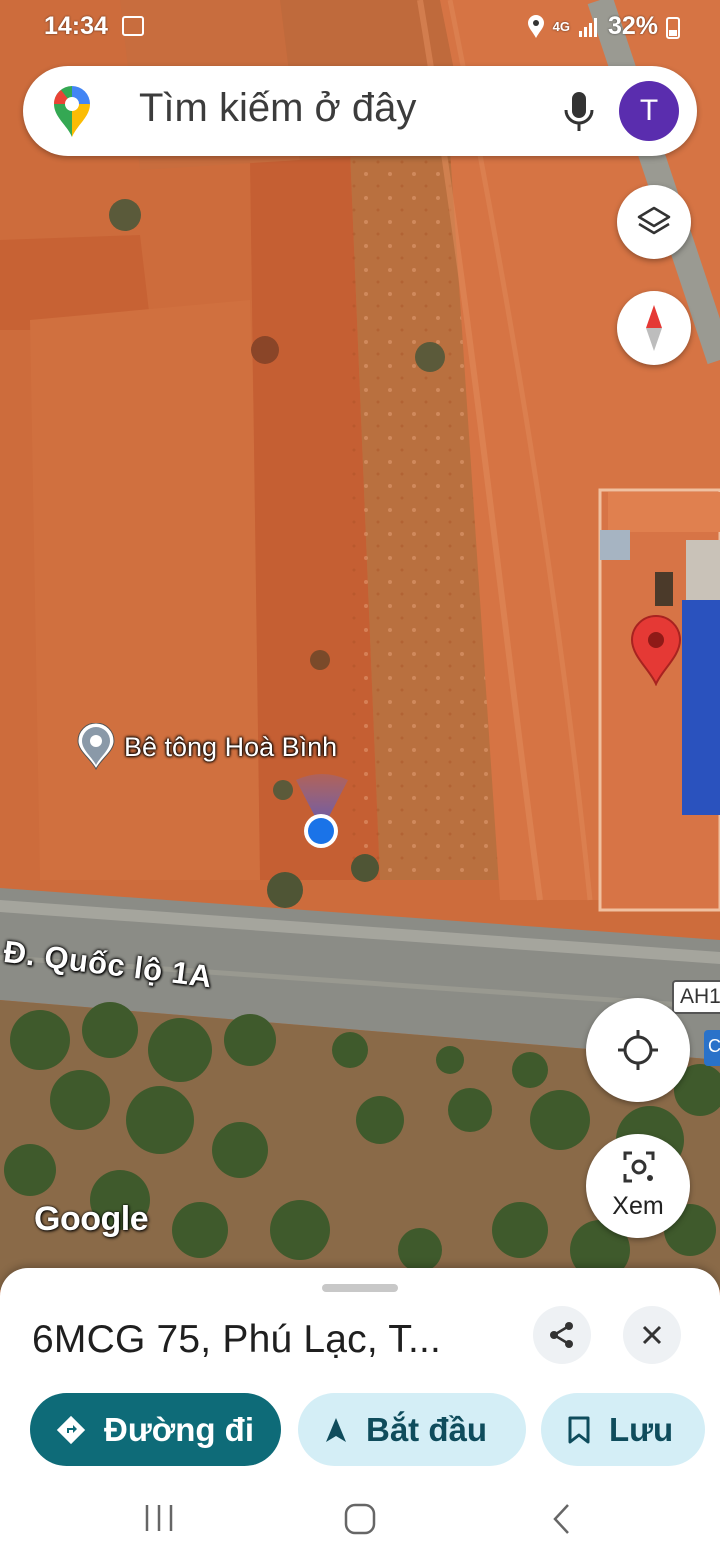 This screenshot has height=1561, width=720. I want to click on battery-icon, so click(673, 27).